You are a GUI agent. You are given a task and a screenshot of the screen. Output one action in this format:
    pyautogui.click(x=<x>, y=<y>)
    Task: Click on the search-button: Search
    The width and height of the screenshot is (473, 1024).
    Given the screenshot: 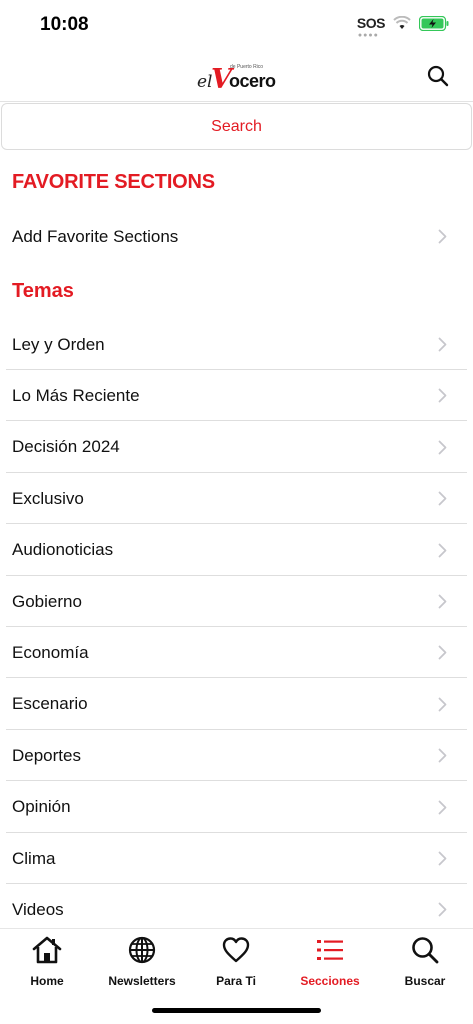 What is the action you would take?
    pyautogui.click(x=236, y=126)
    